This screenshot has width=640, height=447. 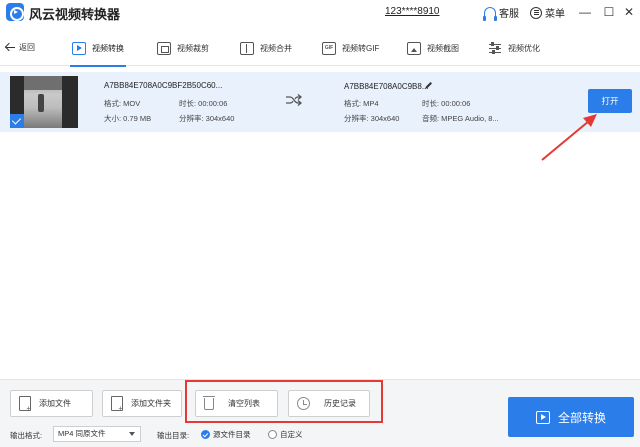 What do you see at coordinates (55, 403) in the screenshot?
I see `add-file-label: 添加文件` at bounding box center [55, 403].